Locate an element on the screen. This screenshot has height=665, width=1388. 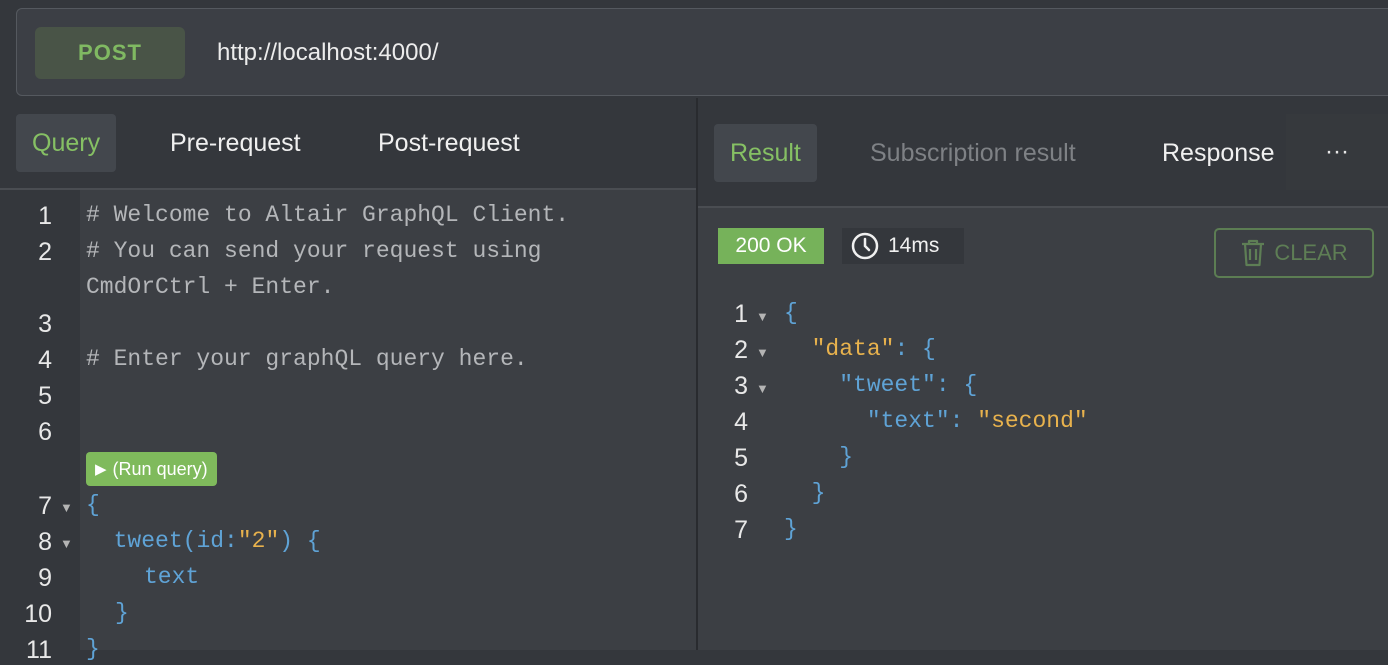
more-tabs-button: ··· is located at coordinates (1337, 152).